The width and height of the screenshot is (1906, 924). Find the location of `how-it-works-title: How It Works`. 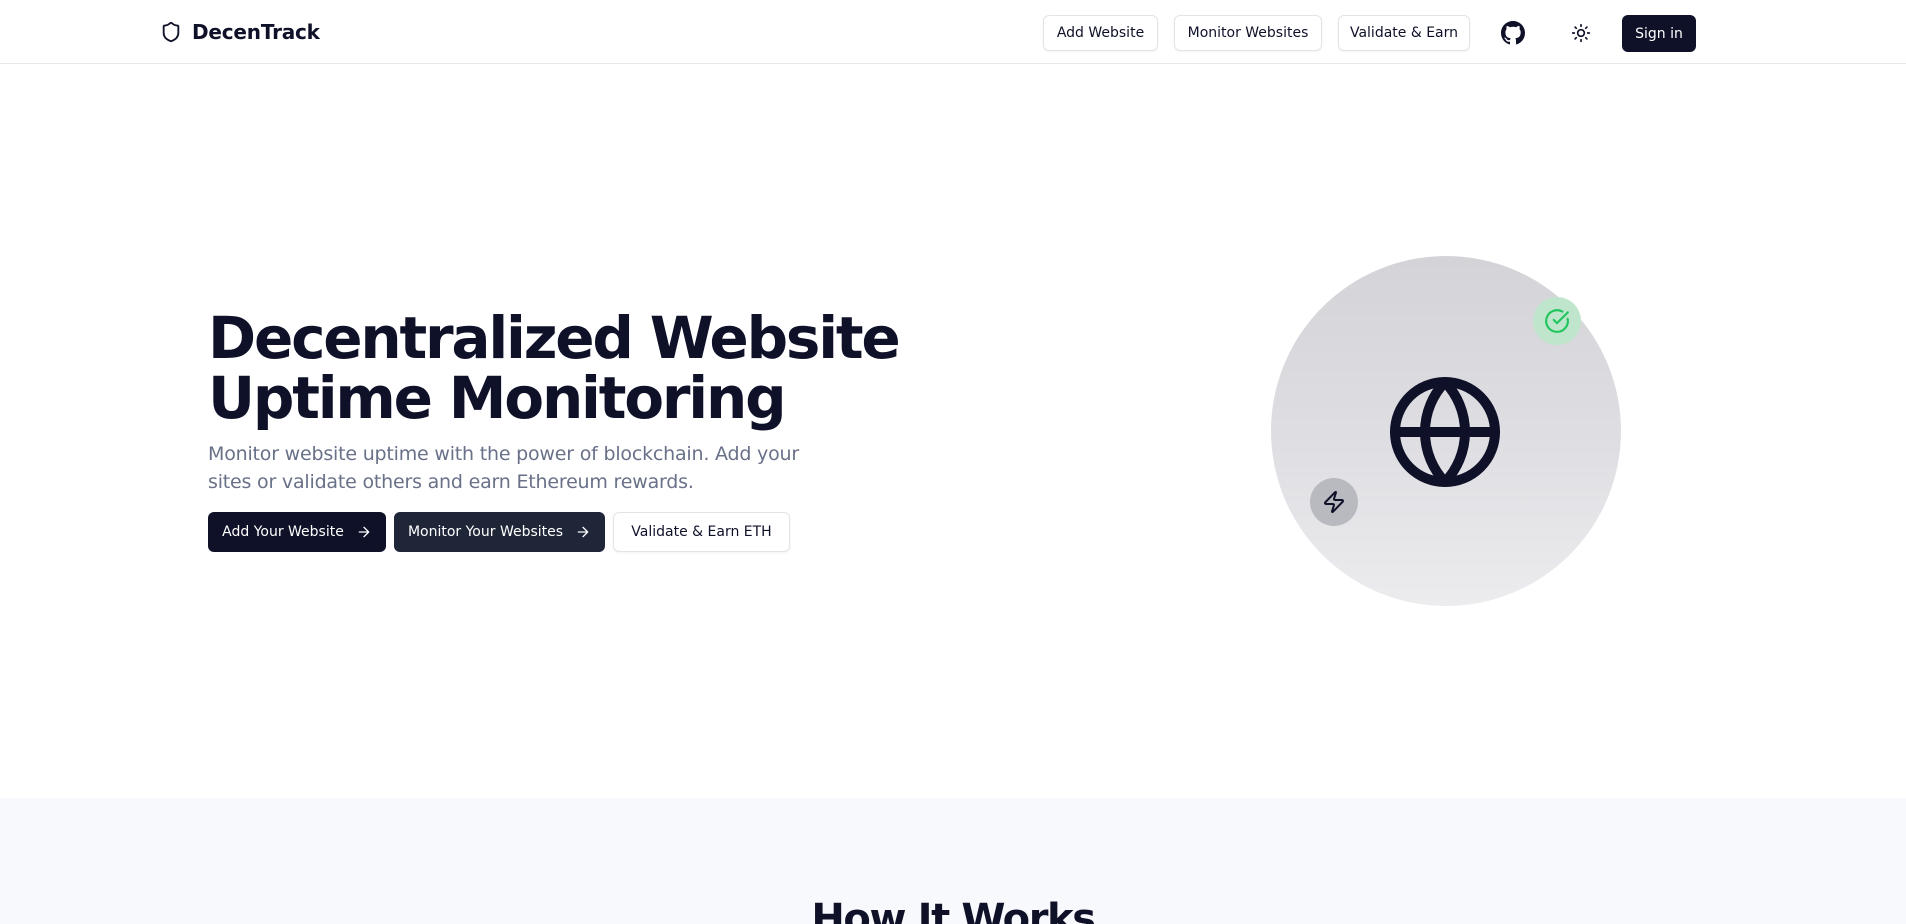

how-it-works-title: How It Works is located at coordinates (953, 910).